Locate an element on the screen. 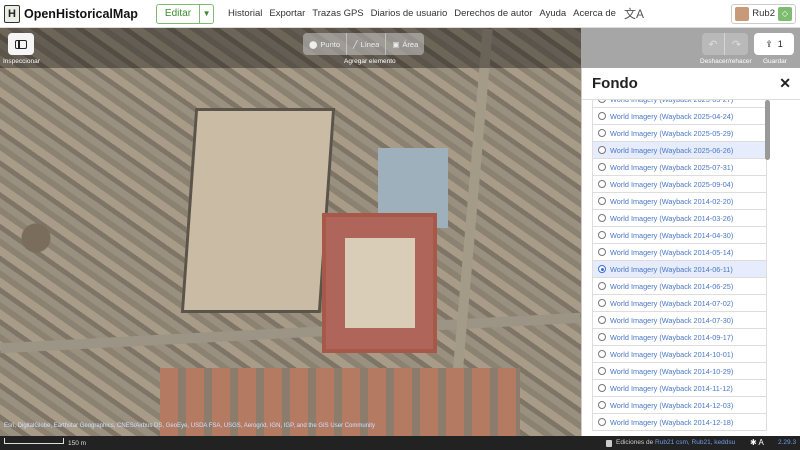 The width and height of the screenshot is (800, 450). imagery-option: World Imagery (Wayback 2014-05-14) is located at coordinates (679, 252).